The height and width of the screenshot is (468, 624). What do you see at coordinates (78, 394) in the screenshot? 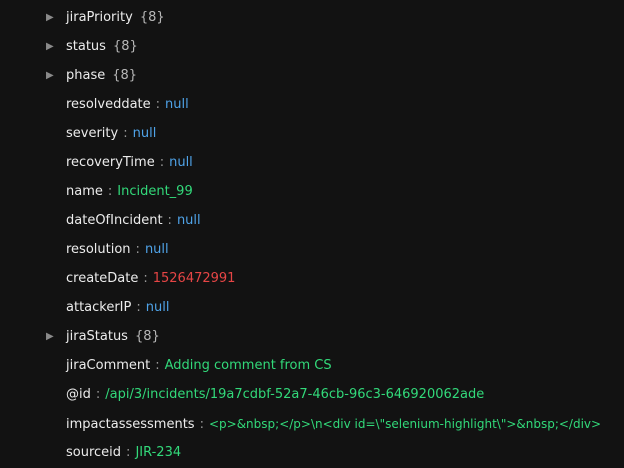
I see `tree-key: @id` at bounding box center [78, 394].